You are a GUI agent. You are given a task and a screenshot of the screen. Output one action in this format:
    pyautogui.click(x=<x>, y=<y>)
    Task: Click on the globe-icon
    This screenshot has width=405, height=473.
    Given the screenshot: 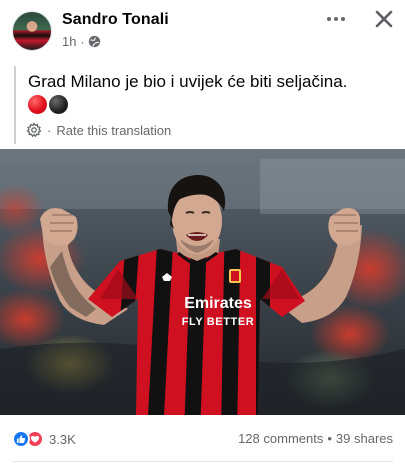 What is the action you would take?
    pyautogui.click(x=94, y=41)
    